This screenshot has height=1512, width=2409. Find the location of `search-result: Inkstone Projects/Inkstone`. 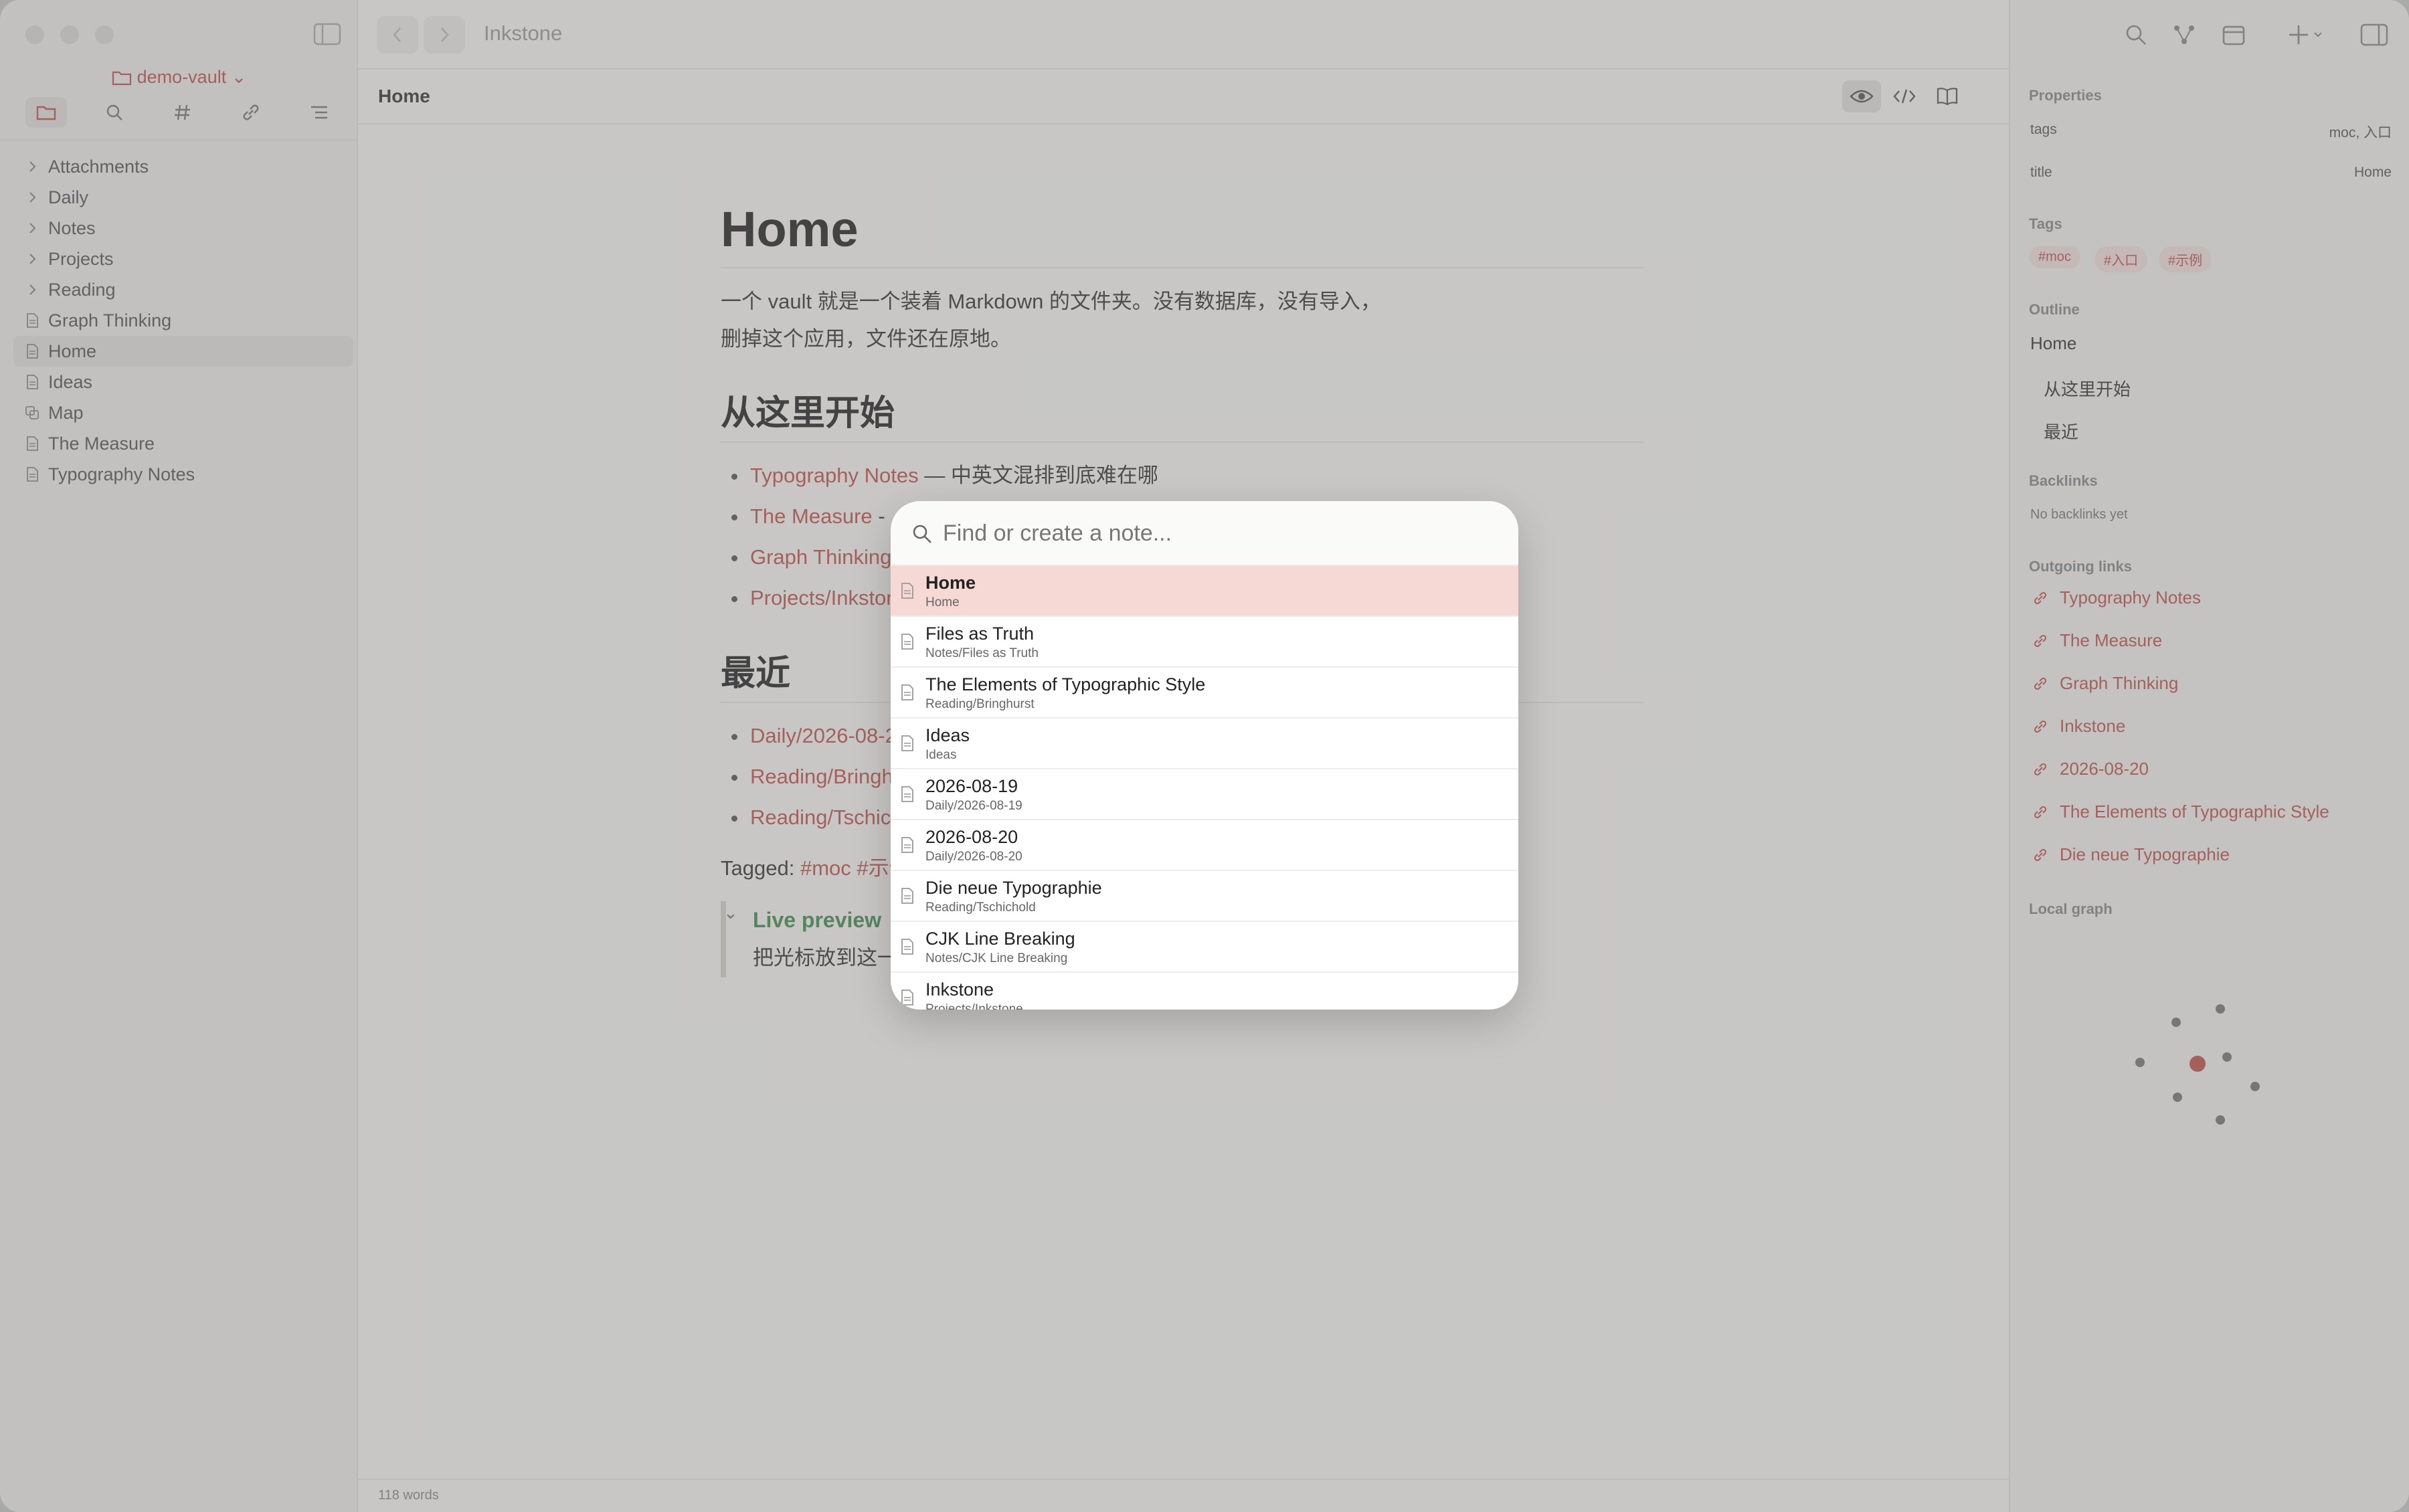

search-result: Inkstone Projects/Inkstone is located at coordinates (1204, 991).